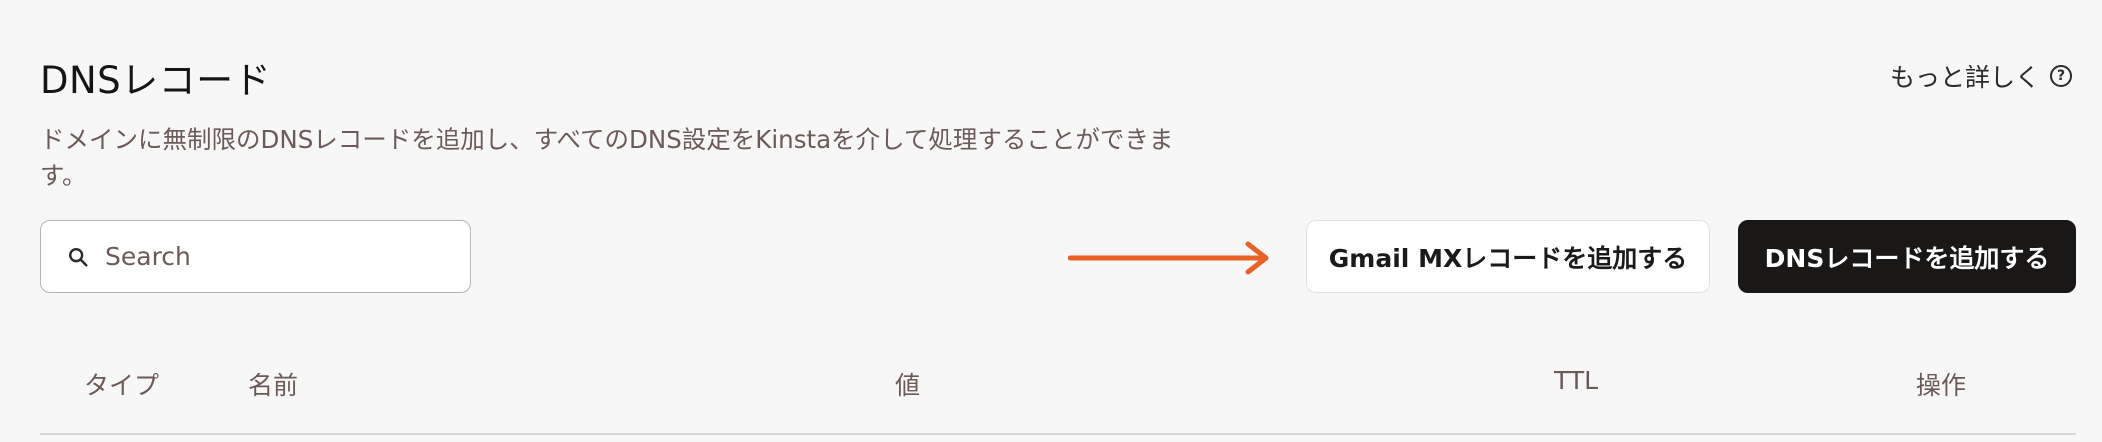 This screenshot has height=442, width=2102. I want to click on column-header-type: タイプ, so click(121, 384).